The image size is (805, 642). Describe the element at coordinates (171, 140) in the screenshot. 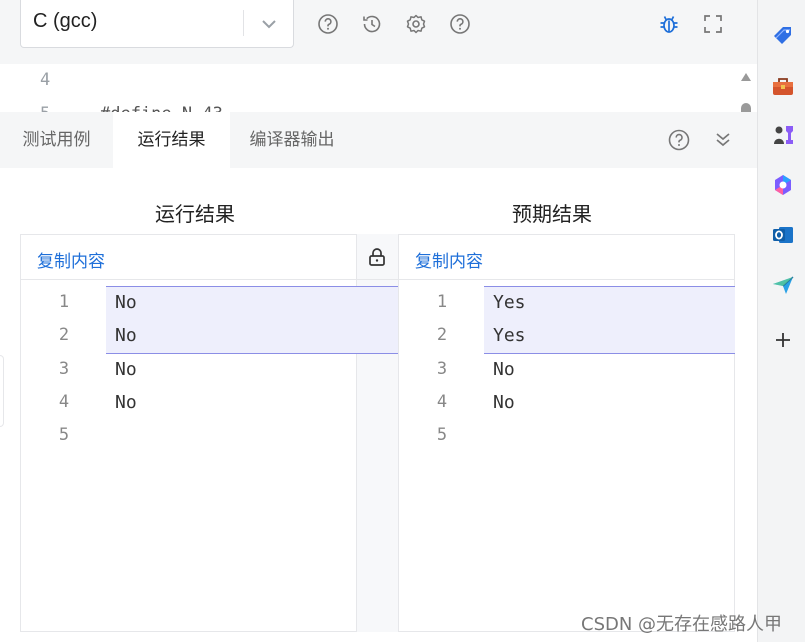

I see `tab-run-result: 运行结果` at that location.